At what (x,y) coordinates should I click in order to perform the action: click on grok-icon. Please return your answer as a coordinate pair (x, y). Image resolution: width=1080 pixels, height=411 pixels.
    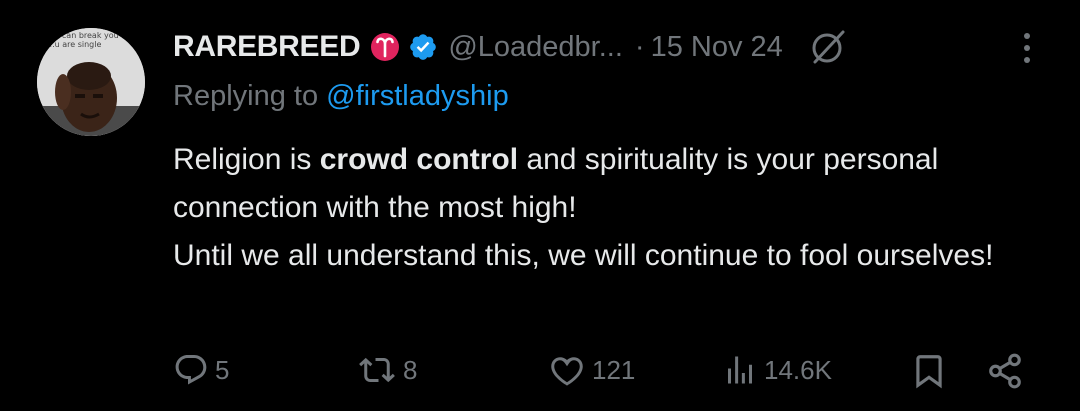
    Looking at the image, I should click on (828, 47).